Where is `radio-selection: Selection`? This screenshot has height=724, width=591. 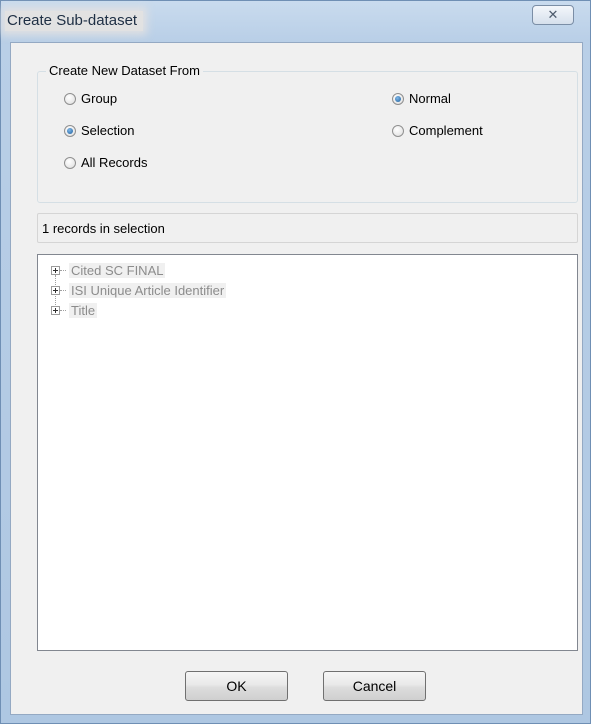 radio-selection: Selection is located at coordinates (99, 130).